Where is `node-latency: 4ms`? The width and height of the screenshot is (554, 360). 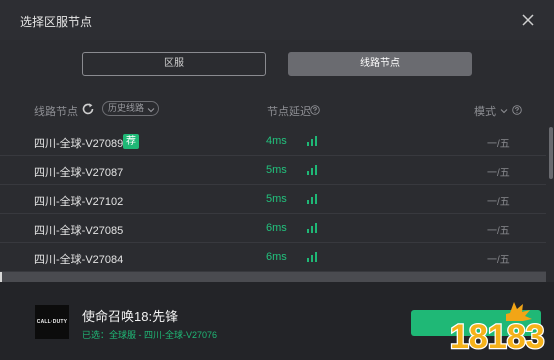
node-latency: 4ms is located at coordinates (276, 141).